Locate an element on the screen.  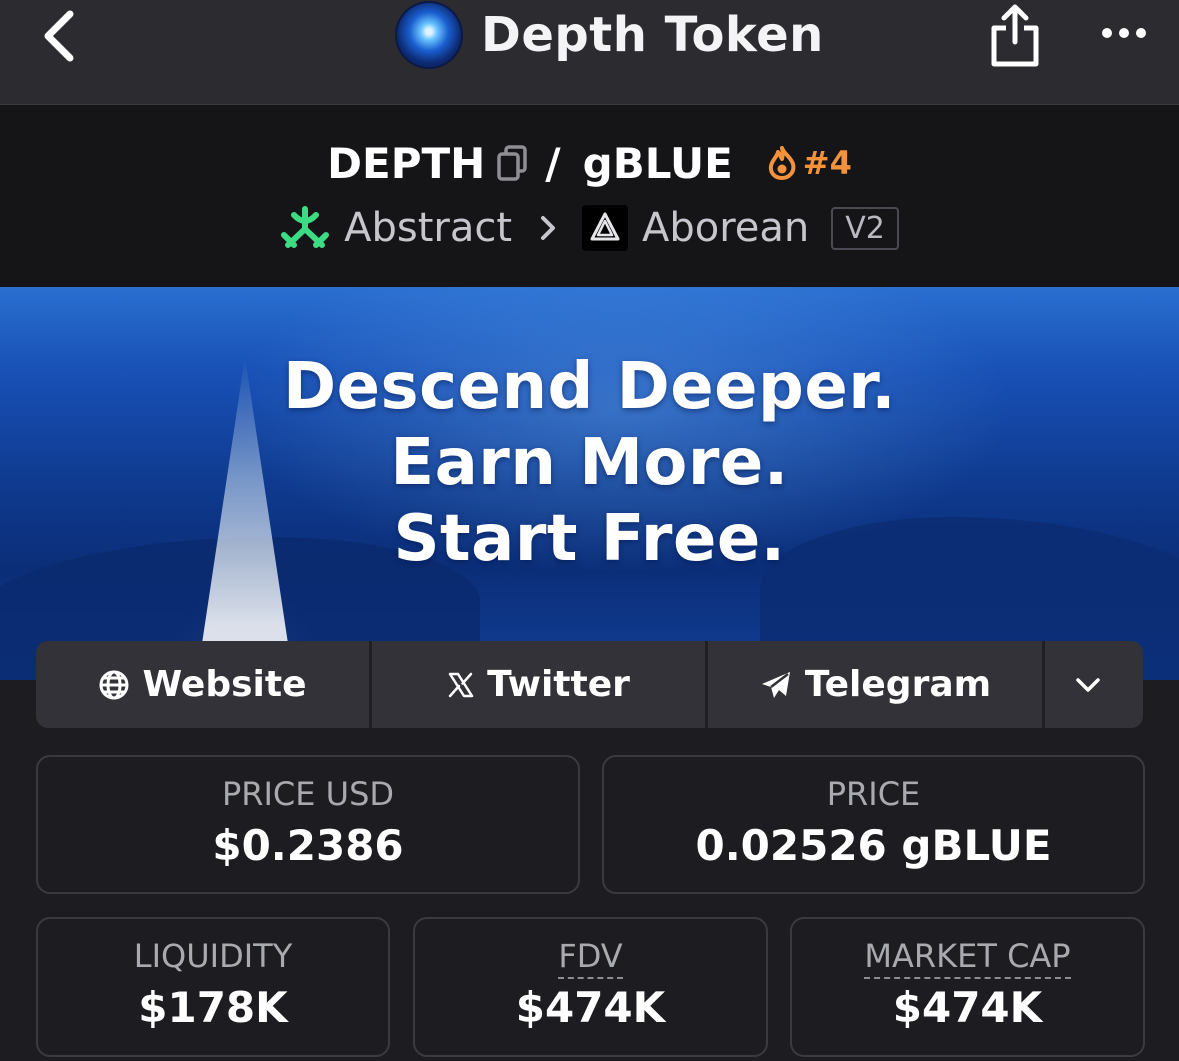
token-logo is located at coordinates (429, 35).